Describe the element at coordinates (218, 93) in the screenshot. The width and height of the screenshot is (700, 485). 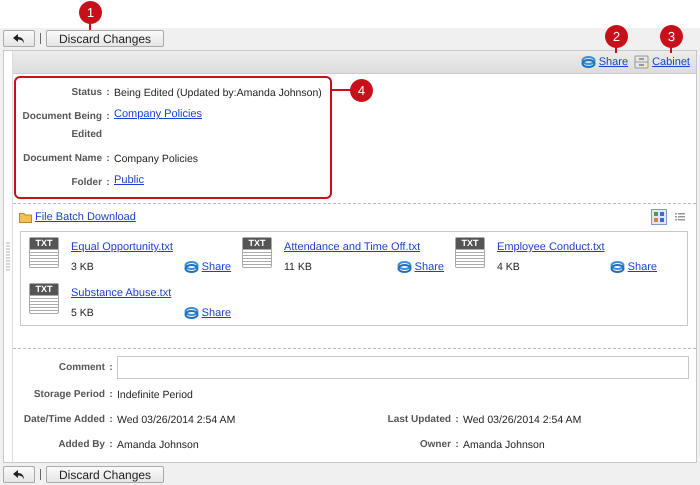
I see `field-value: Being Edited (Updated by:Amanda Johnson)` at that location.